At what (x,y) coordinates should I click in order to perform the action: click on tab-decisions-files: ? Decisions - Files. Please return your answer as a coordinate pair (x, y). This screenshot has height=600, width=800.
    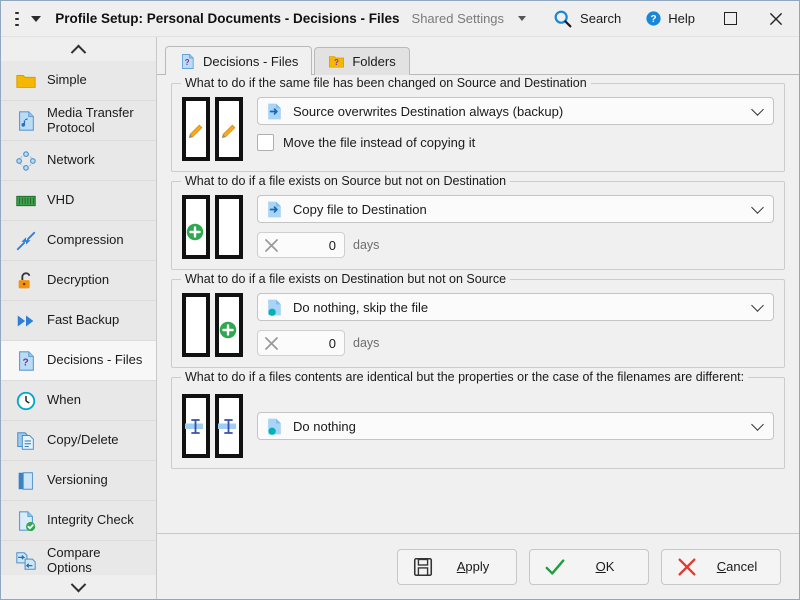
    Looking at the image, I should click on (239, 61).